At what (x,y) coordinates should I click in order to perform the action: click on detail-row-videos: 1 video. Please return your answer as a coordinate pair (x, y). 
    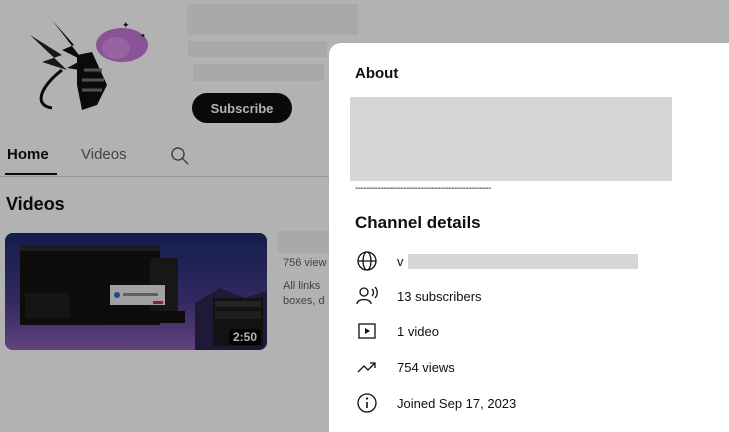
    Looking at the image, I should click on (397, 331).